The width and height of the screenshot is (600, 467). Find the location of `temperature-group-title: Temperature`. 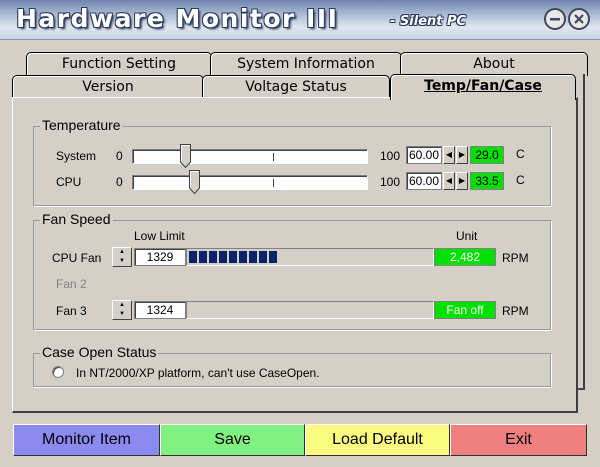

temperature-group-title: Temperature is located at coordinates (81, 125).